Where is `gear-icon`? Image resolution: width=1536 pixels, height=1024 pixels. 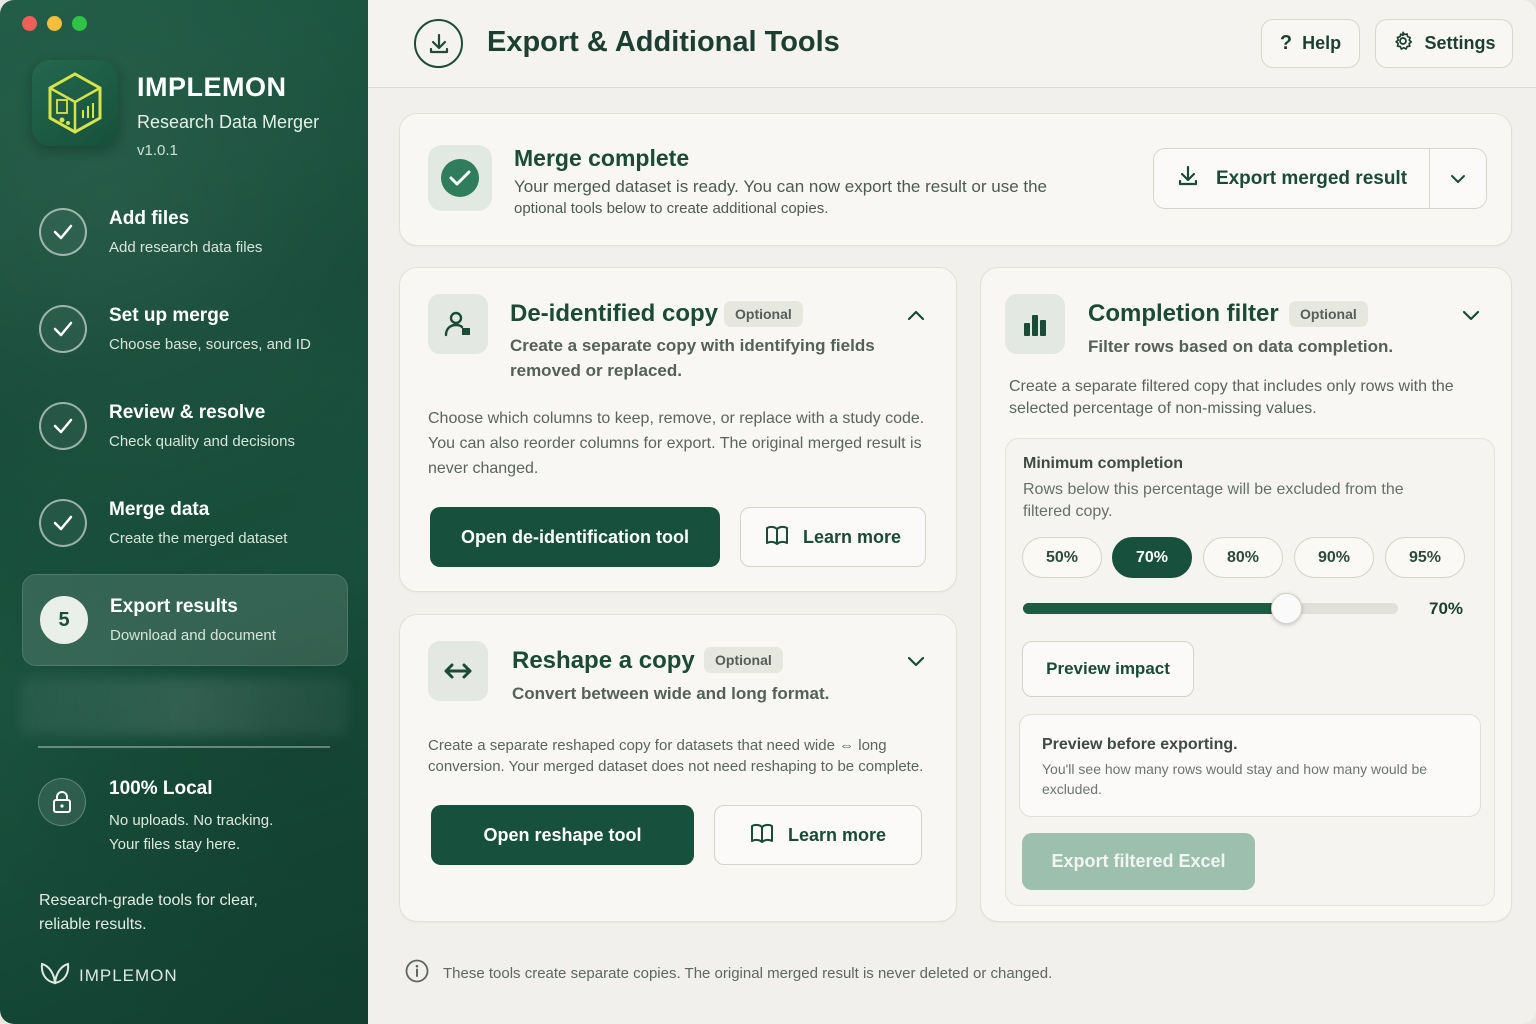
gear-icon is located at coordinates (1403, 43).